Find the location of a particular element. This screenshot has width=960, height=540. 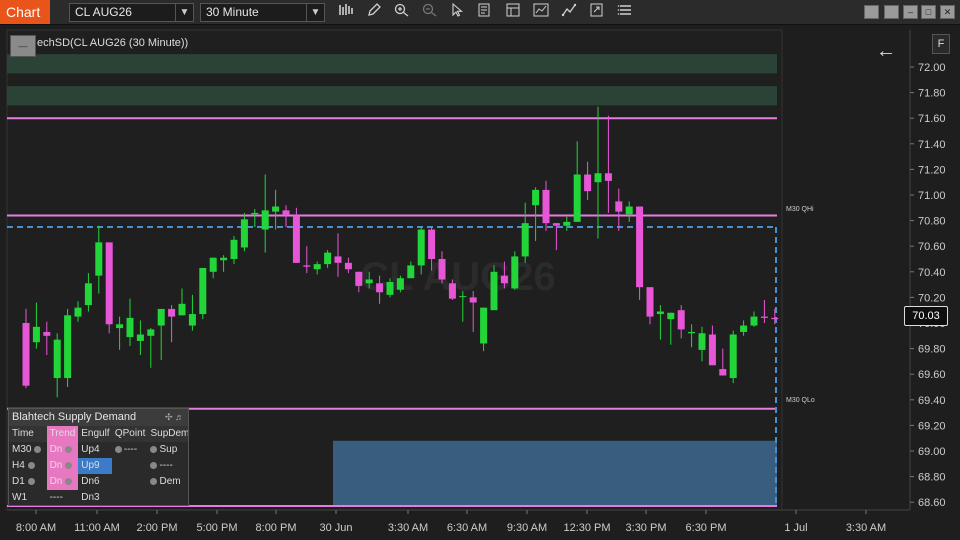

header-cell: Time is located at coordinates (23, 433).